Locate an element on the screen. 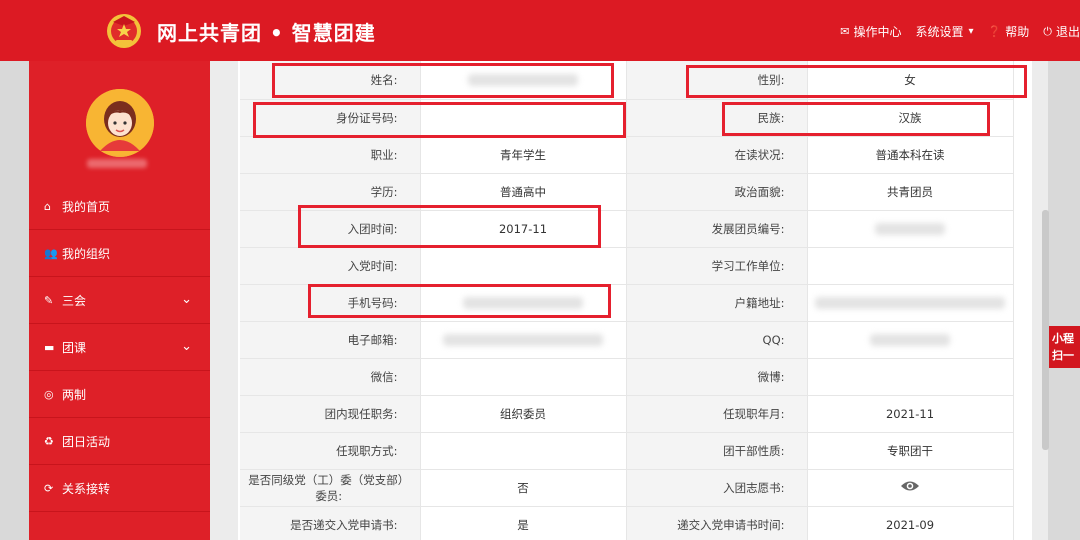  avatar-portrait-icon is located at coordinates (120, 123).